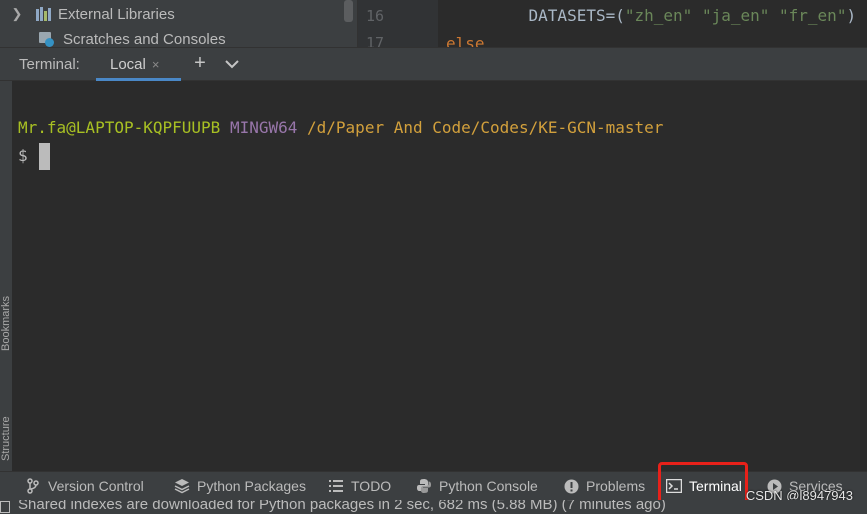 This screenshot has width=867, height=514. Describe the element at coordinates (232, 64) in the screenshot. I see `chevron-down-icon` at that location.